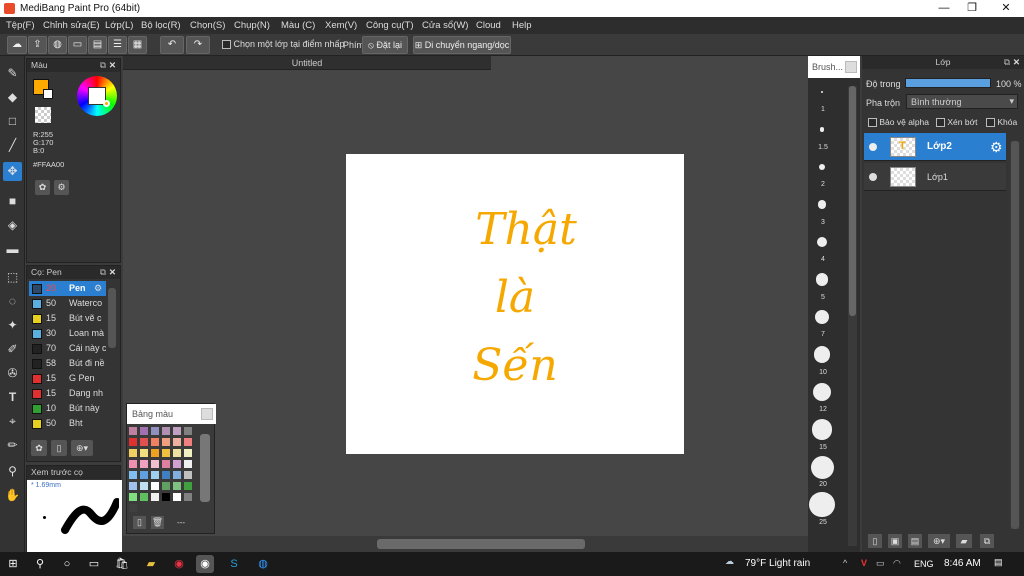 Image resolution: width=1024 pixels, height=576 pixels. Describe the element at coordinates (924, 564) in the screenshot. I see `language-indicator: ENG` at that location.